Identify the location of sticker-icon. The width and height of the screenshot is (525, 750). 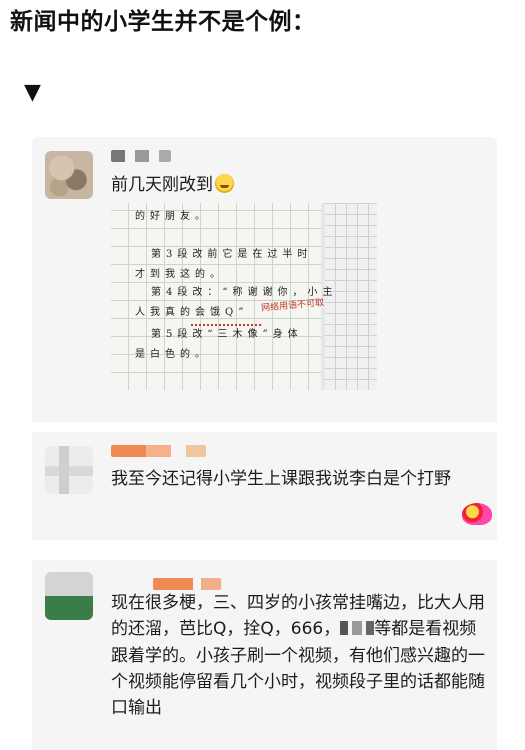
(477, 514).